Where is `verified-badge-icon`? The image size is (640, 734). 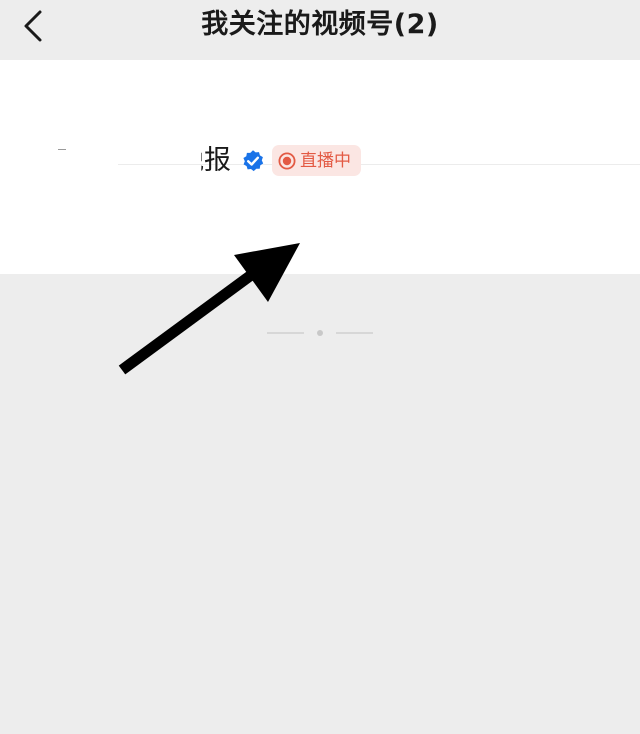
verified-badge-icon is located at coordinates (253, 161).